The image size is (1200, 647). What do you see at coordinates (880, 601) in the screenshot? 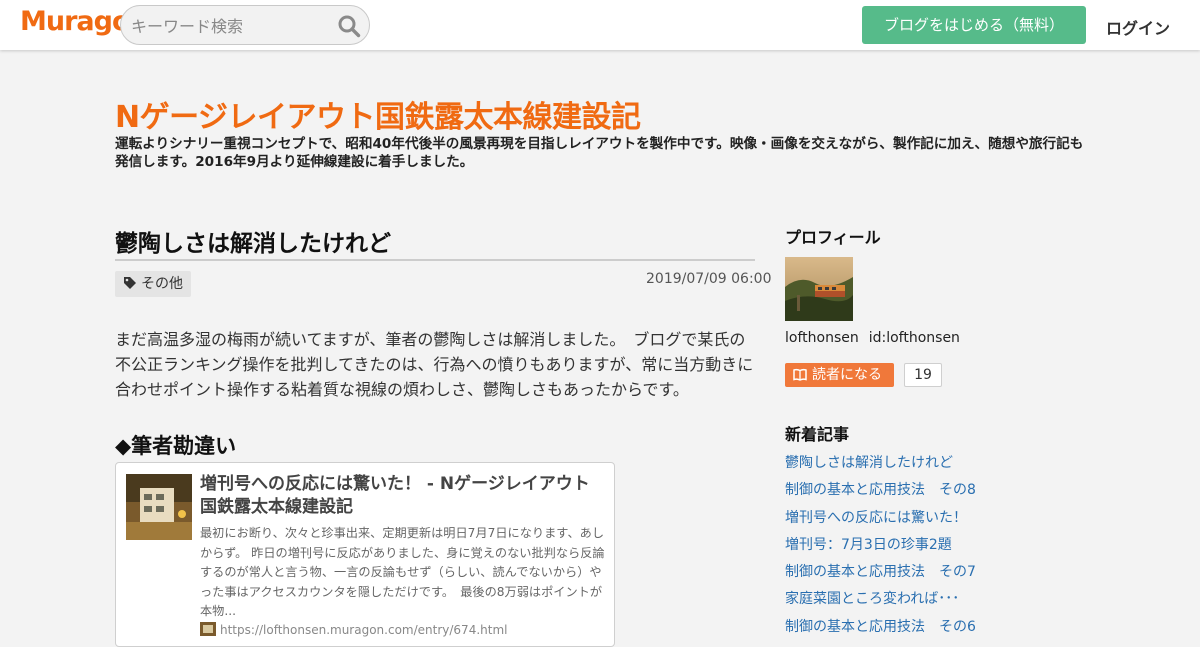
I see `recent-post-link: 家庭菜園ところ変われば･･･` at bounding box center [880, 601].